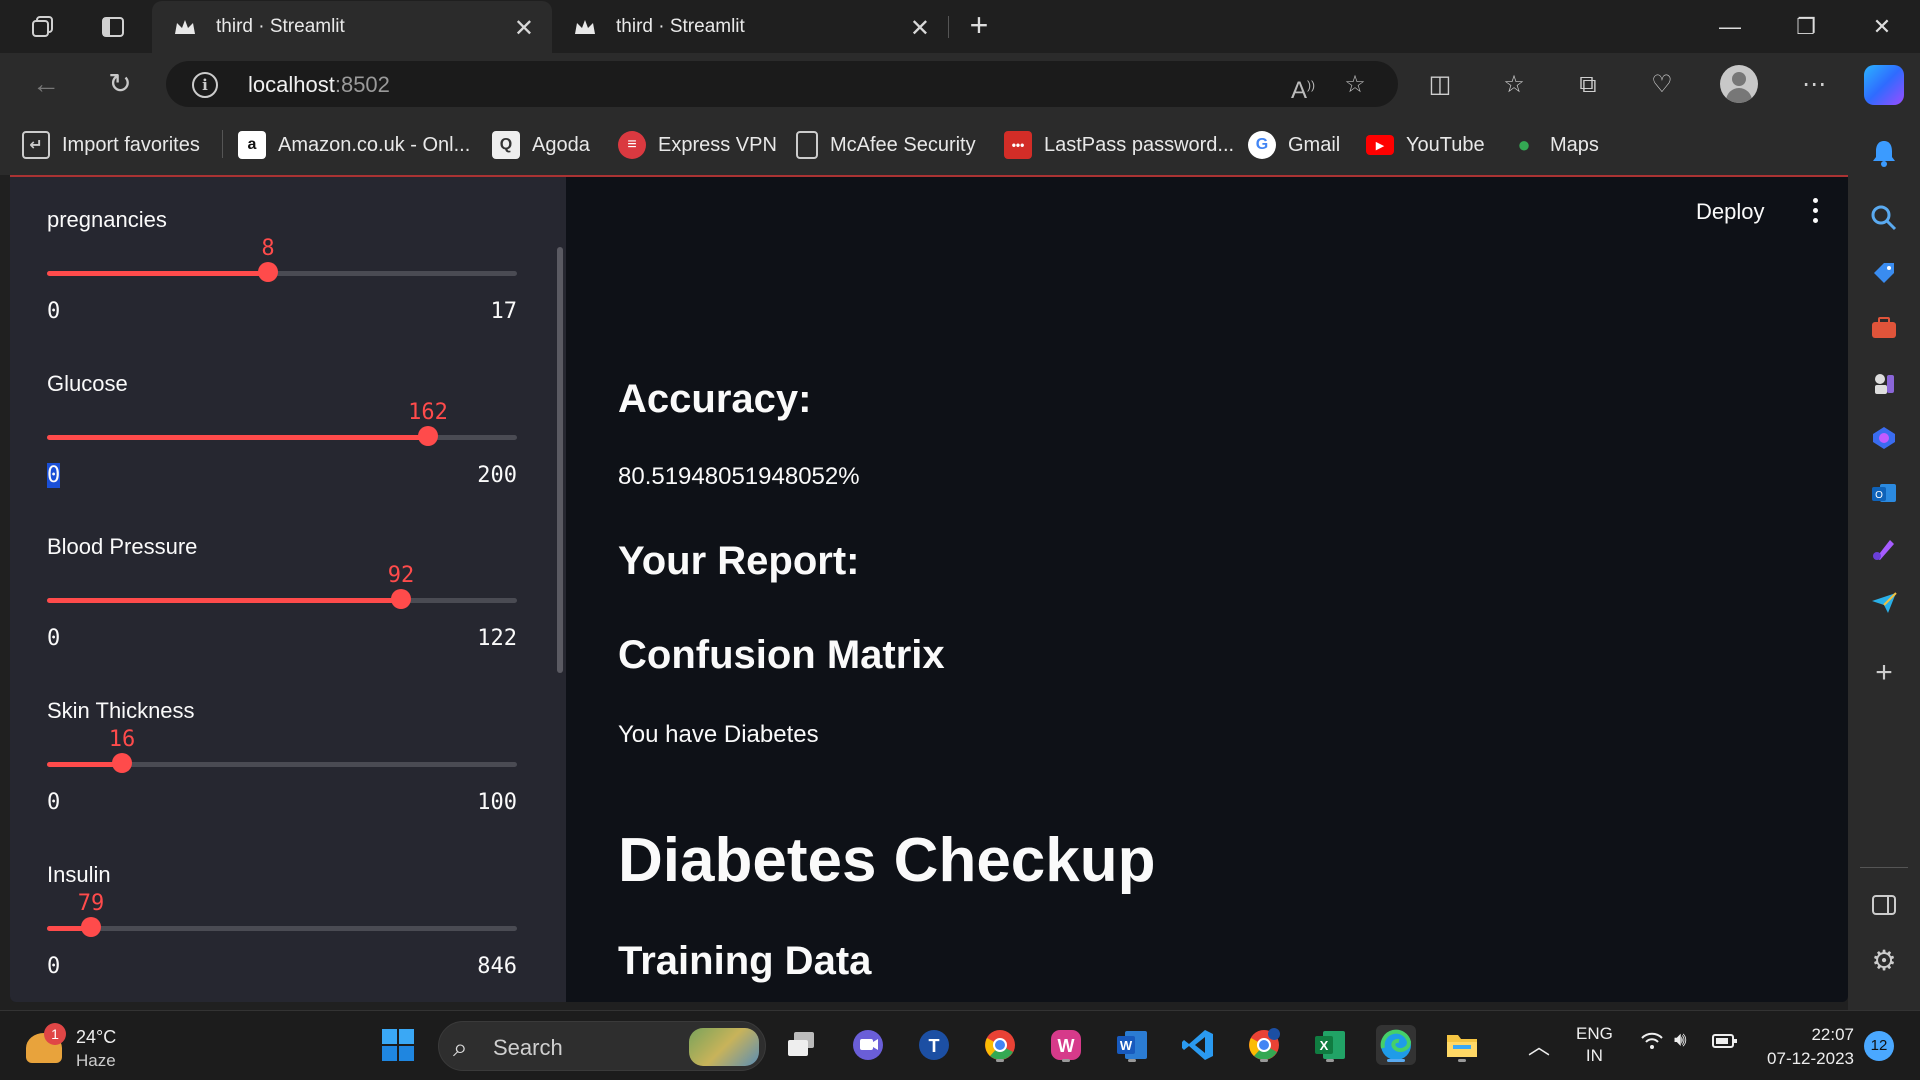 Image resolution: width=1920 pixels, height=1080 pixels. What do you see at coordinates (352, 27) in the screenshot?
I see `tab-third-streamlit-active: third · Streamlit ✕` at bounding box center [352, 27].